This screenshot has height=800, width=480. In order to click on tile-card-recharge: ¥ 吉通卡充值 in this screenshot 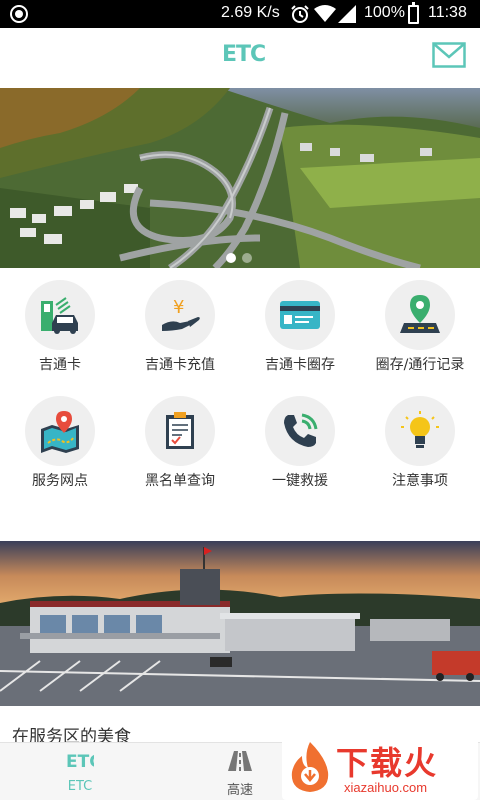, I will do `click(180, 325)`.